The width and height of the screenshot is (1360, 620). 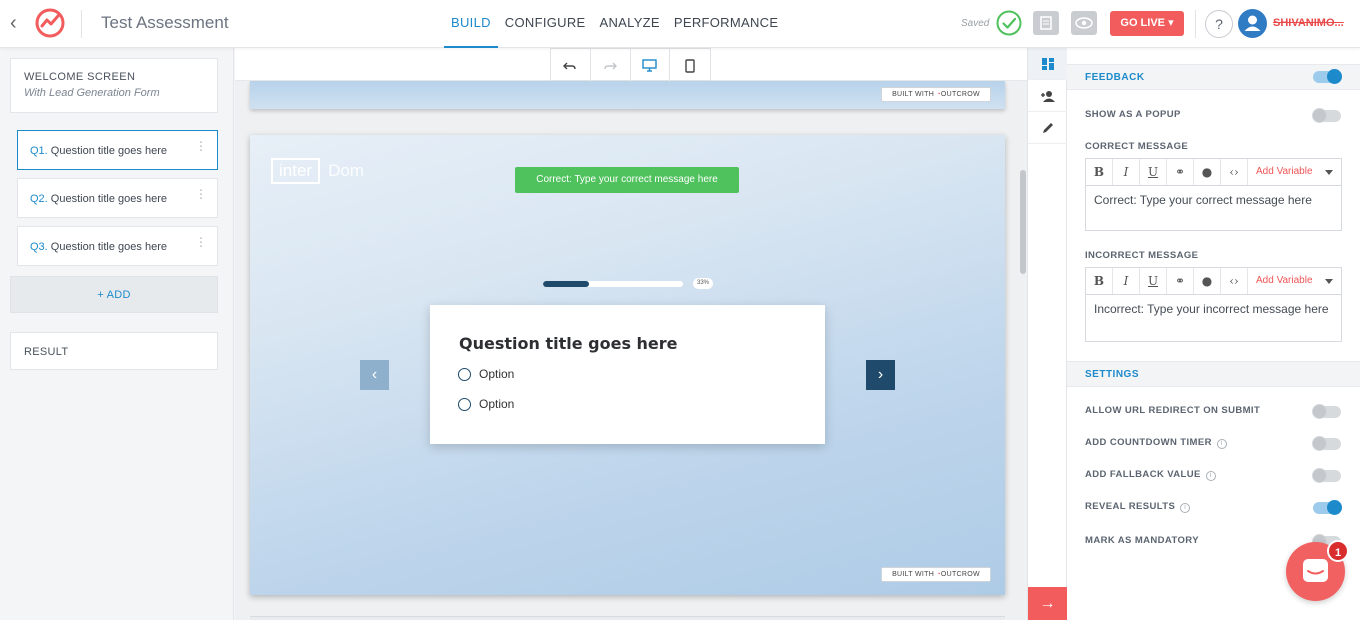 I want to click on next-arrow-button: ›, so click(x=880, y=375).